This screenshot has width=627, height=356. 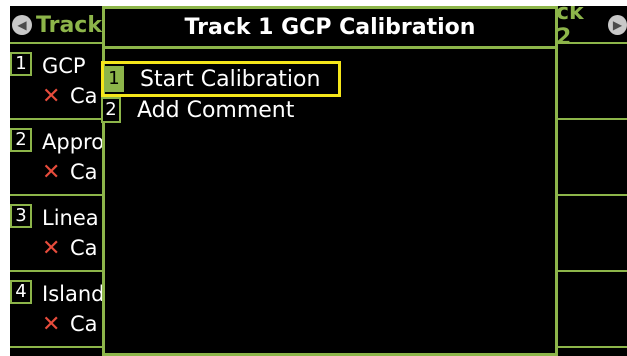 What do you see at coordinates (64, 66) in the screenshot?
I see `row-name: GCP` at bounding box center [64, 66].